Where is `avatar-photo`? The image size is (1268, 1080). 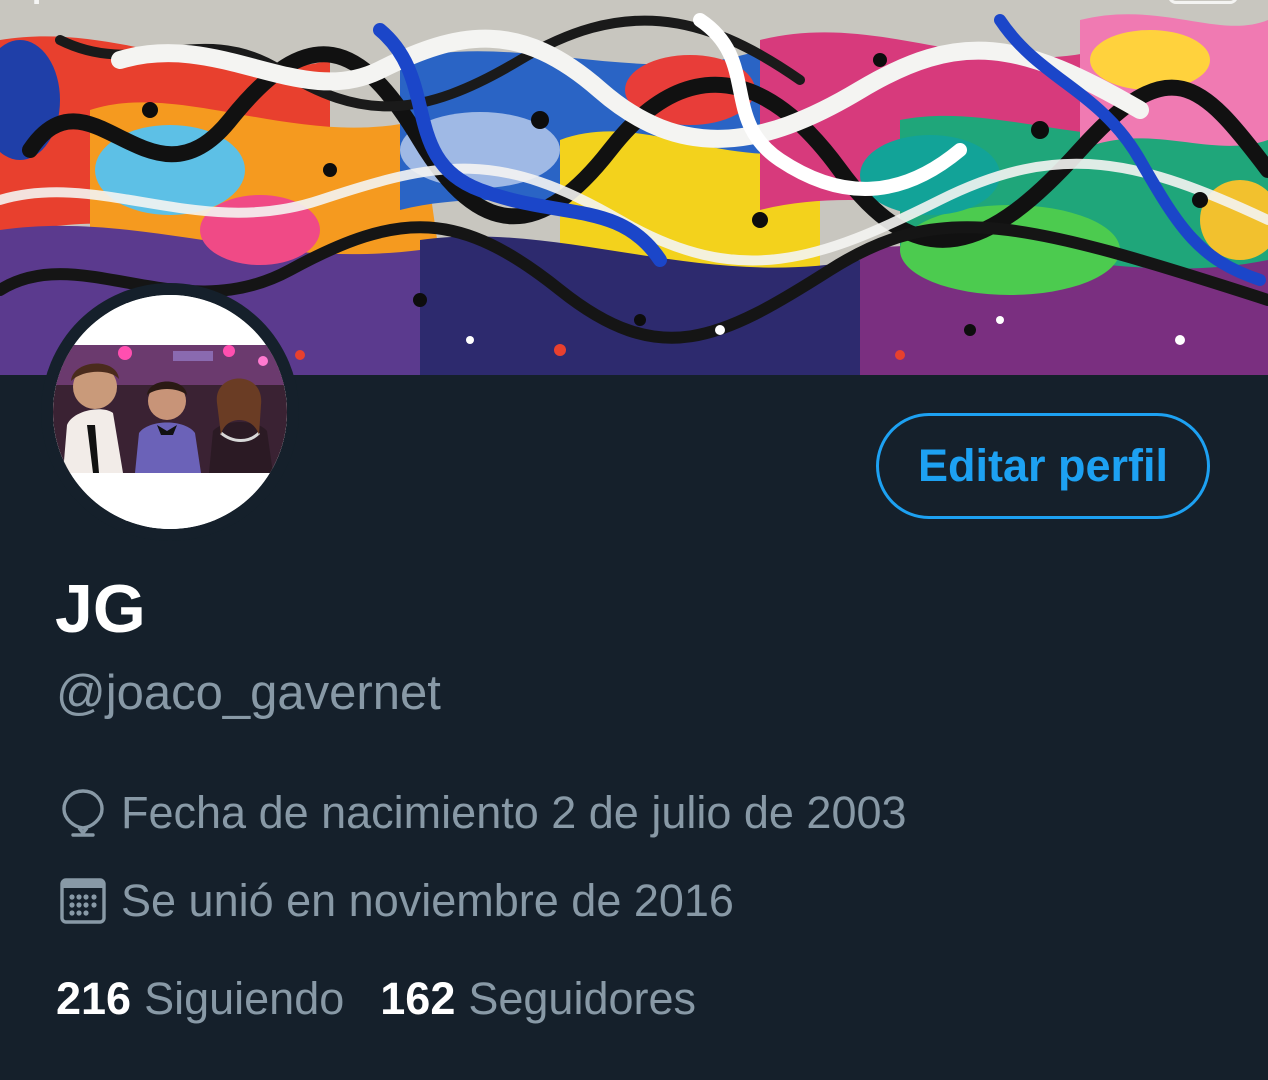 avatar-photo is located at coordinates (170, 412).